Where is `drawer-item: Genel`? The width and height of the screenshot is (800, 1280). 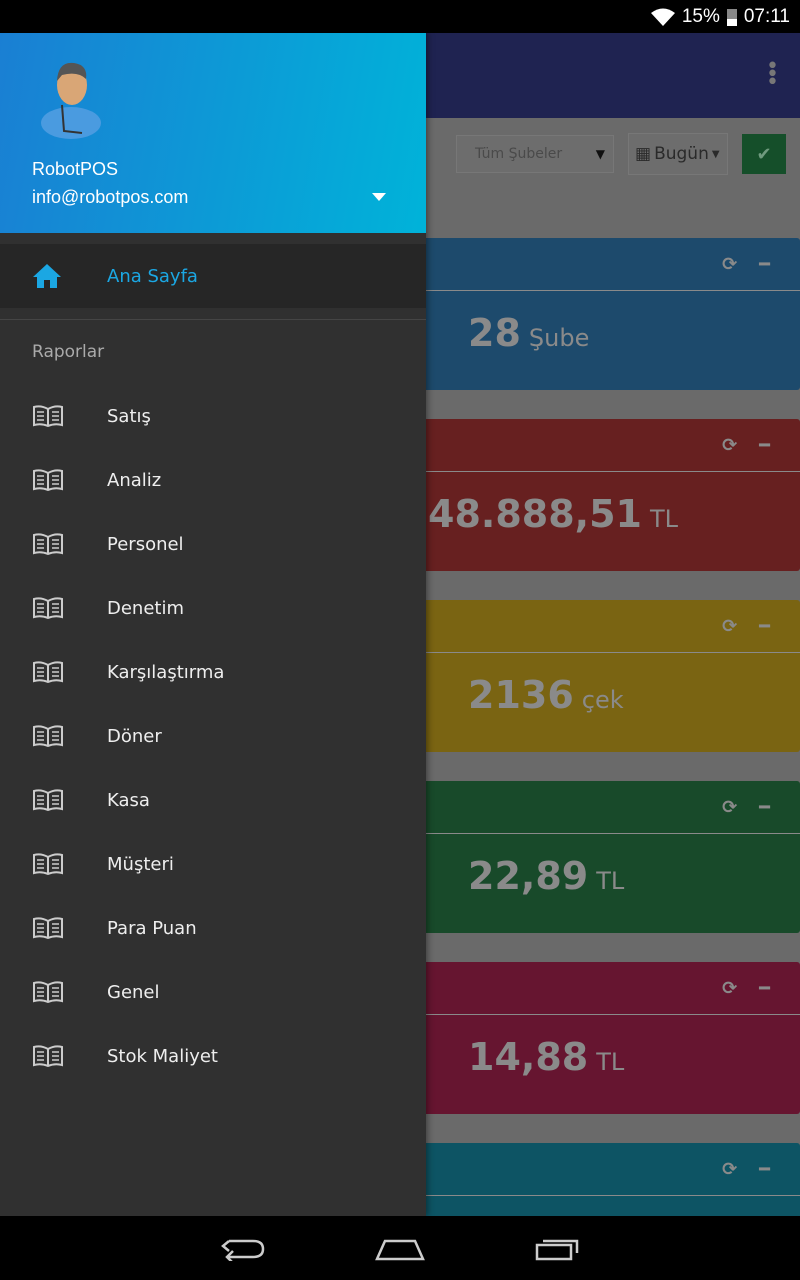 drawer-item: Genel is located at coordinates (213, 992).